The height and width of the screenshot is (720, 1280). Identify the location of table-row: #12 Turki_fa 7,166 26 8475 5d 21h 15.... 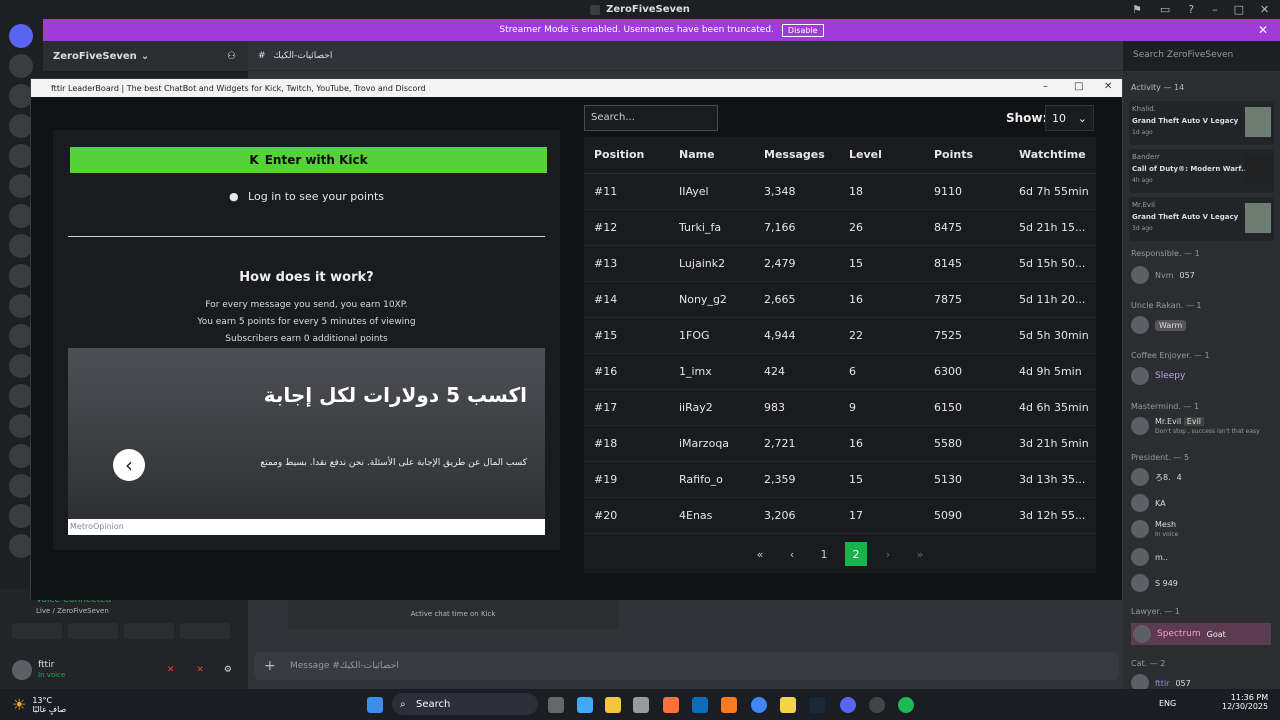
(840, 227).